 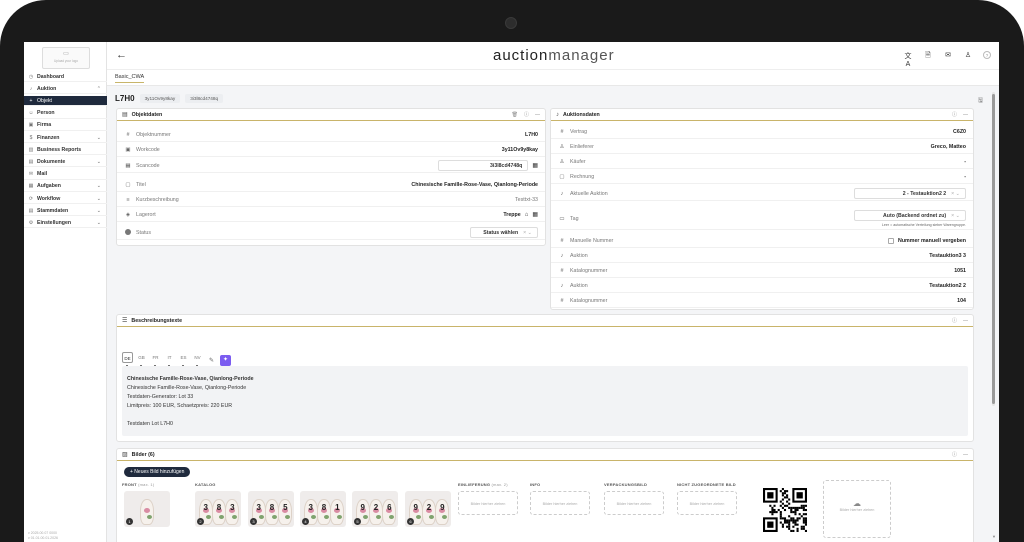 What do you see at coordinates (127, 357) in the screenshot?
I see `lang-tab-de: DE` at bounding box center [127, 357].